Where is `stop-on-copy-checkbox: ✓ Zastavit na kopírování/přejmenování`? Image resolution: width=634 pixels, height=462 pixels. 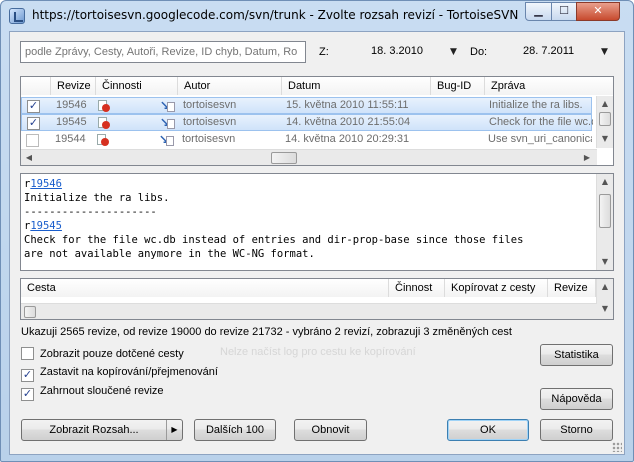
stop-on-copy-checkbox: ✓ Zastavit na kopírování/přejmenování is located at coordinates (119, 374).